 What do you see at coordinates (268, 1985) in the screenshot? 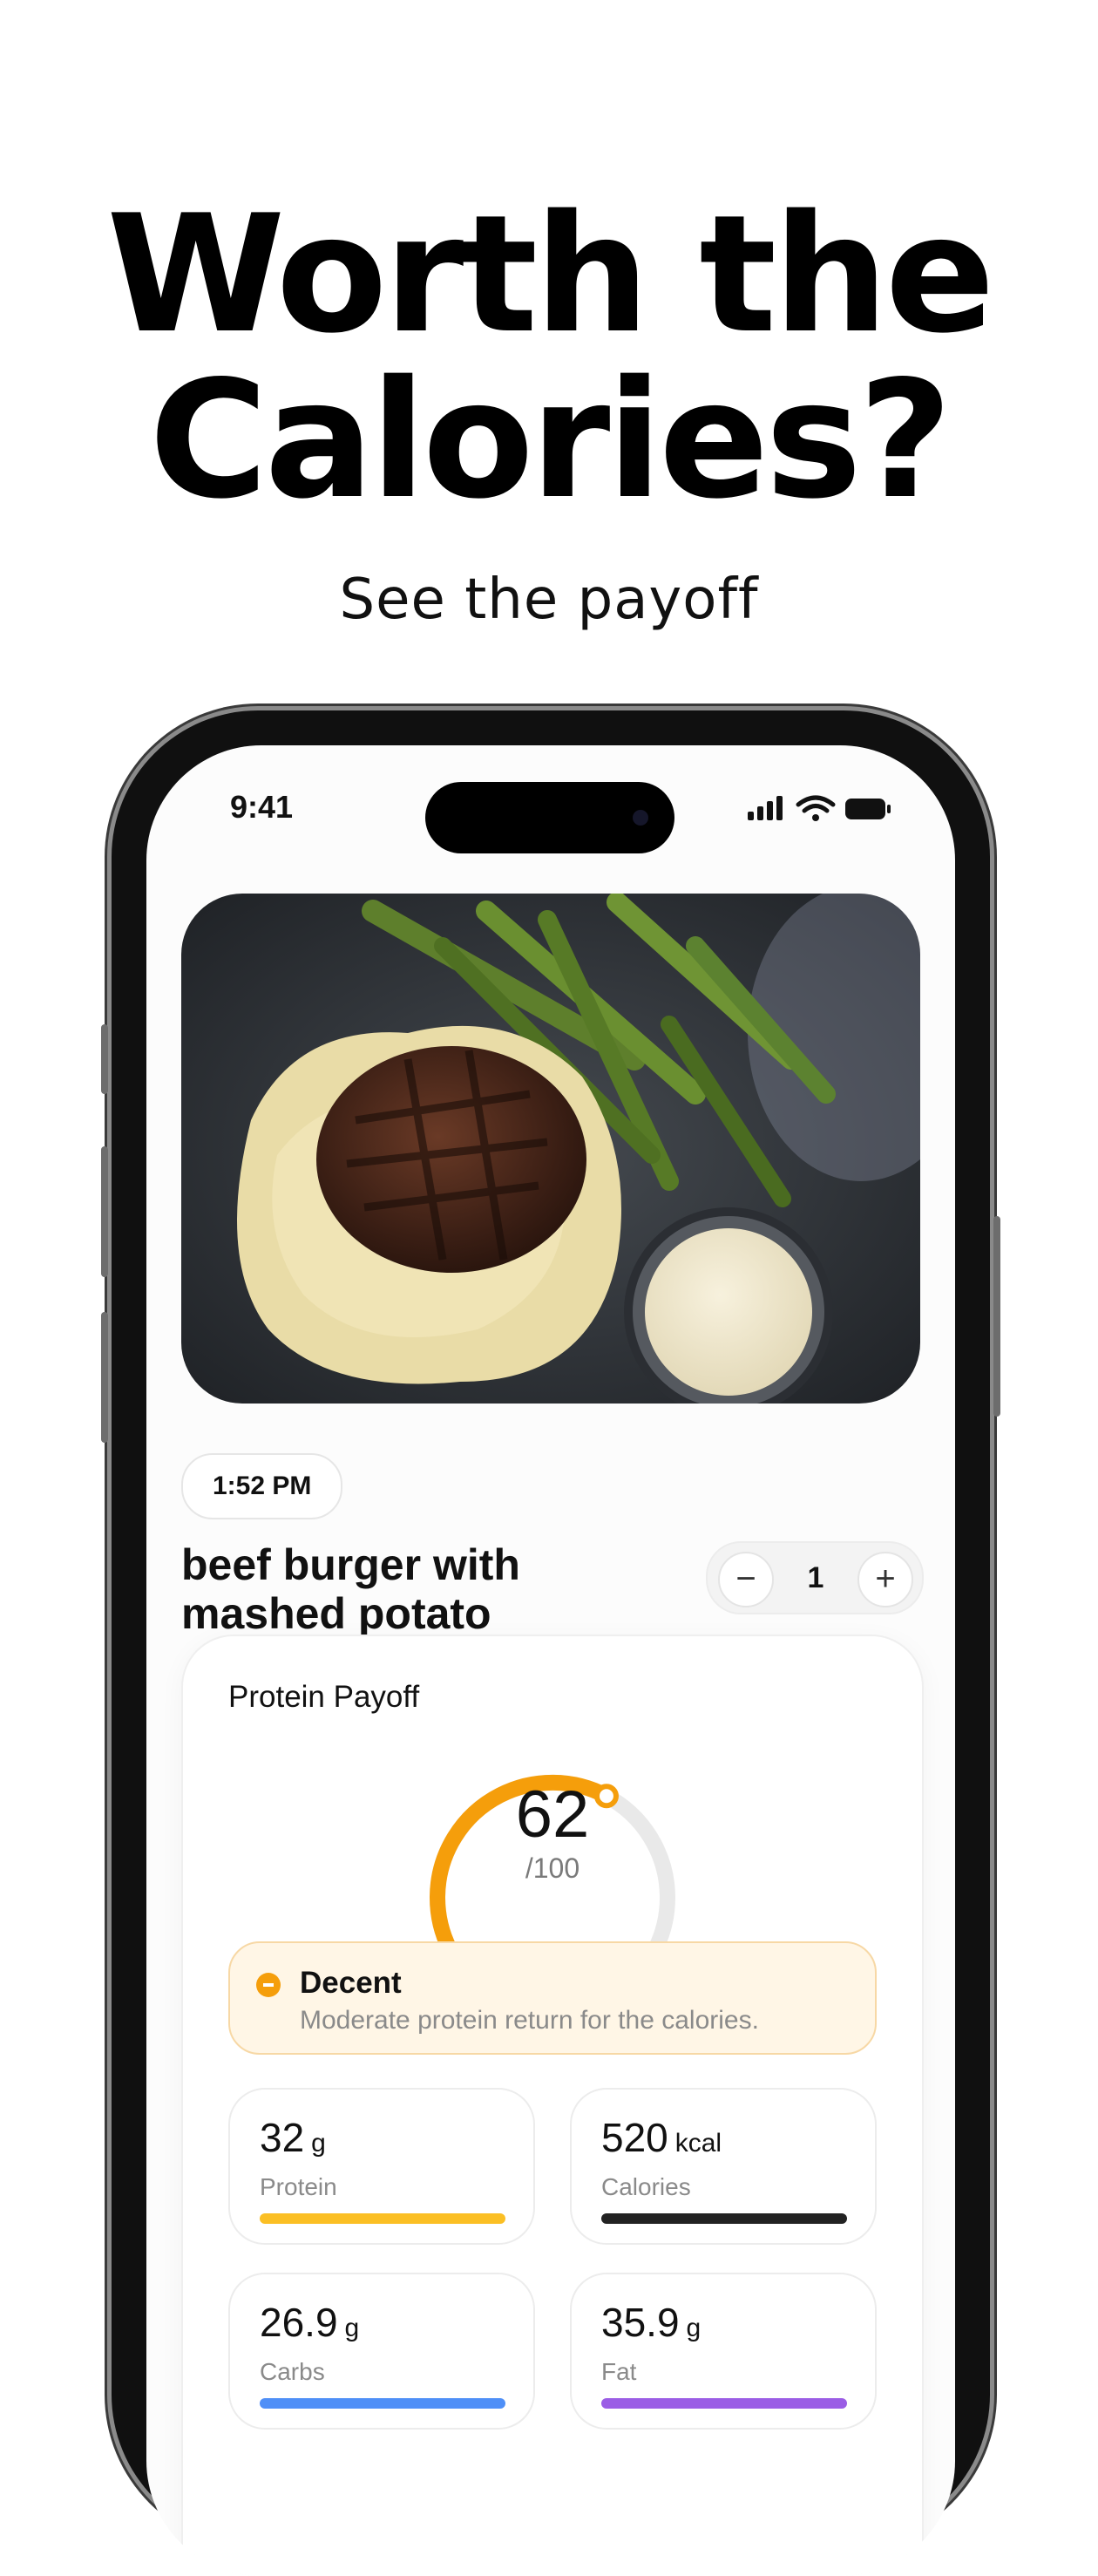
I see `minus-circle-icon` at bounding box center [268, 1985].